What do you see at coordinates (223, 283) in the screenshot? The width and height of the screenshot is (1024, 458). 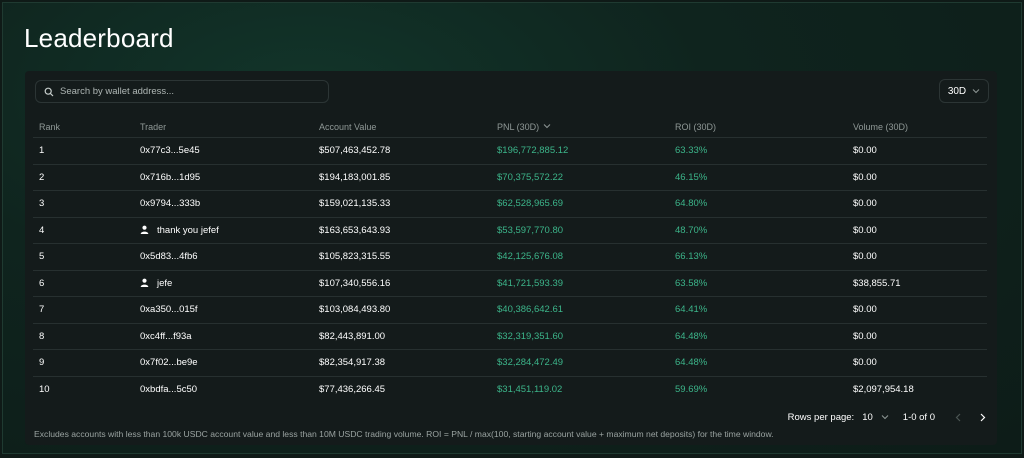 I see `trader-cell: jefe` at bounding box center [223, 283].